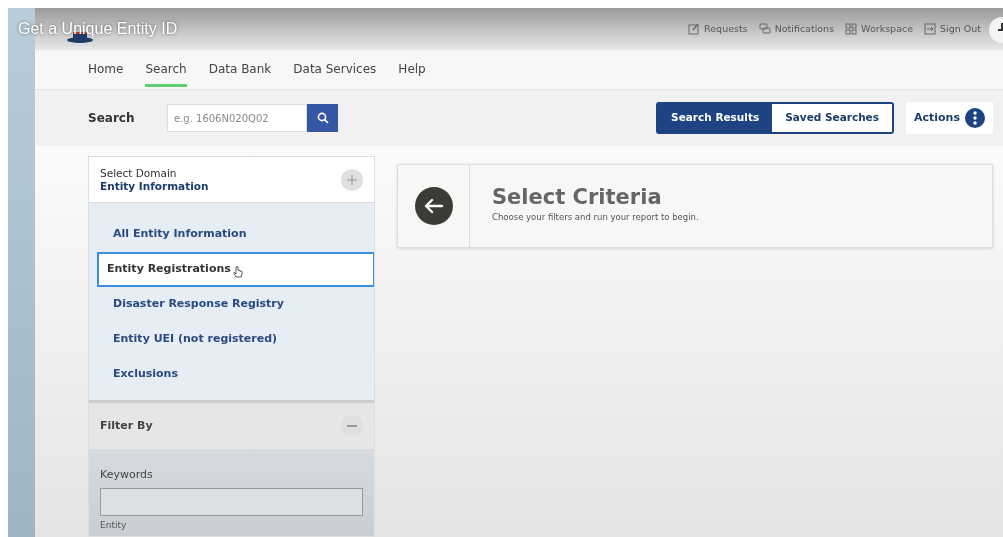 This screenshot has height=537, width=1003. What do you see at coordinates (235, 340) in the screenshot?
I see `domain-item: Entity UEI (not registered)` at bounding box center [235, 340].